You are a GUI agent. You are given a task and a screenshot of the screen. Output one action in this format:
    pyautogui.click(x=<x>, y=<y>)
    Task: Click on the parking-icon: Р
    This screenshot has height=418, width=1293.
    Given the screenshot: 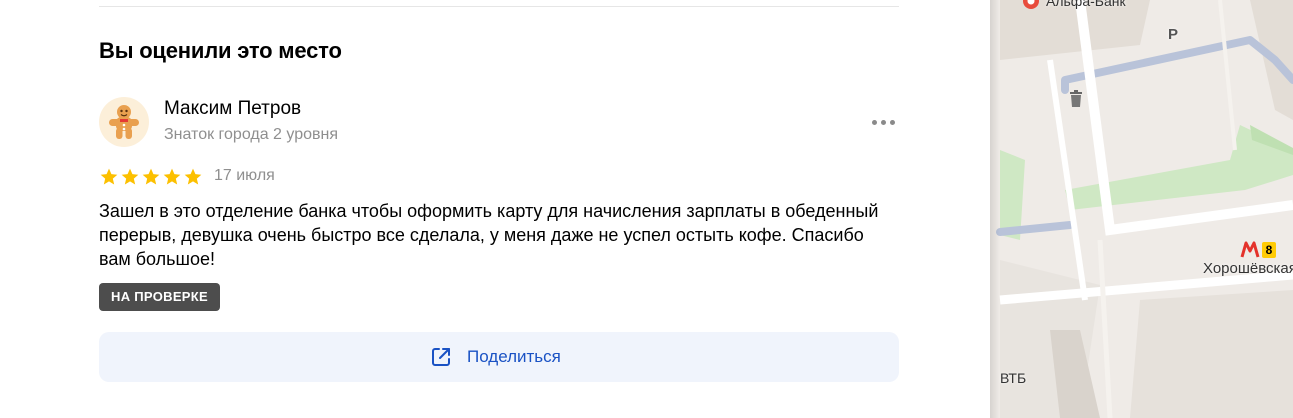 What is the action you would take?
    pyautogui.click(x=1173, y=34)
    